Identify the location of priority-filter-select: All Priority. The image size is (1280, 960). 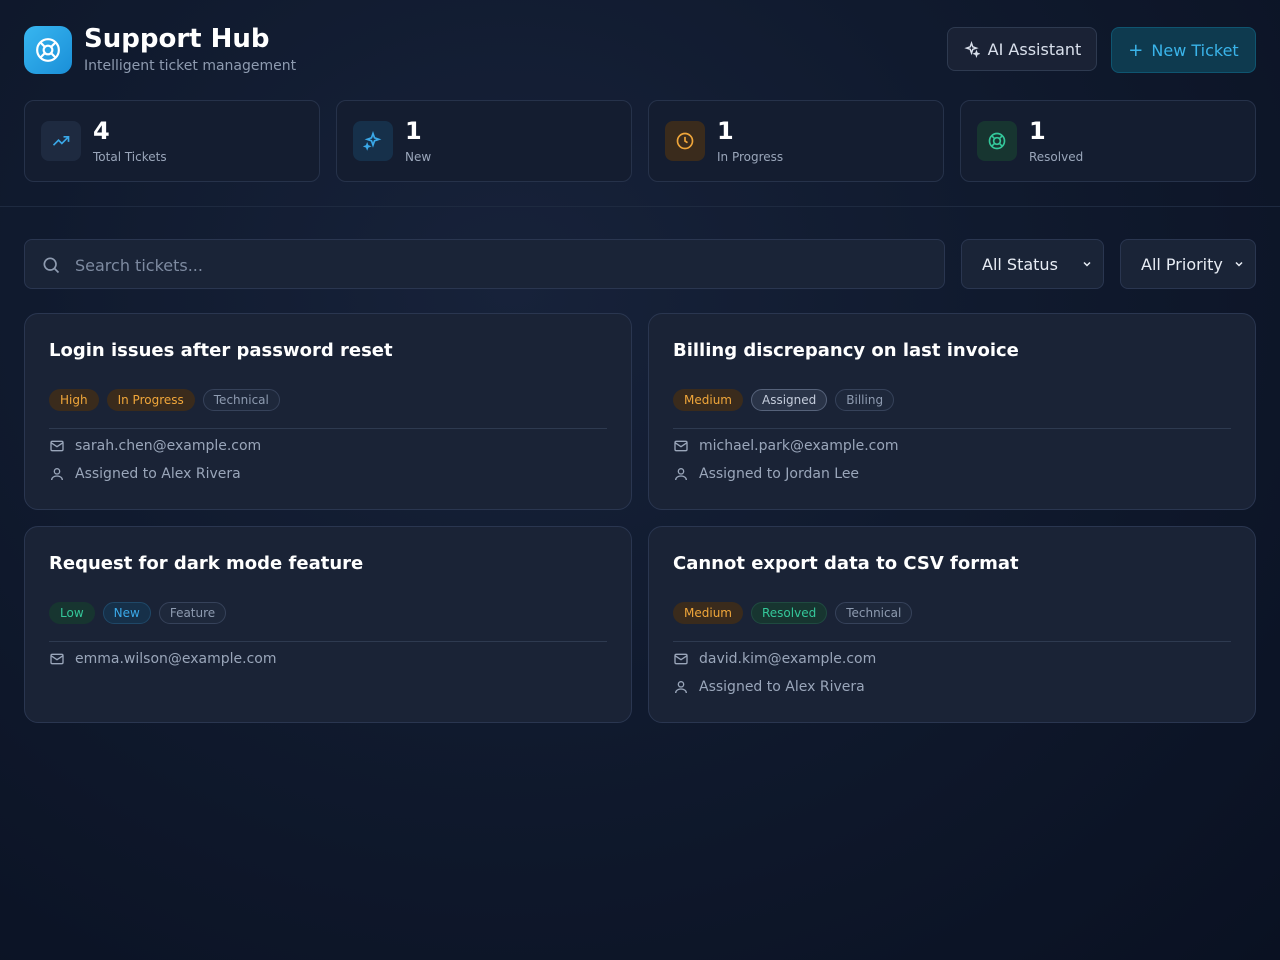
(1188, 264).